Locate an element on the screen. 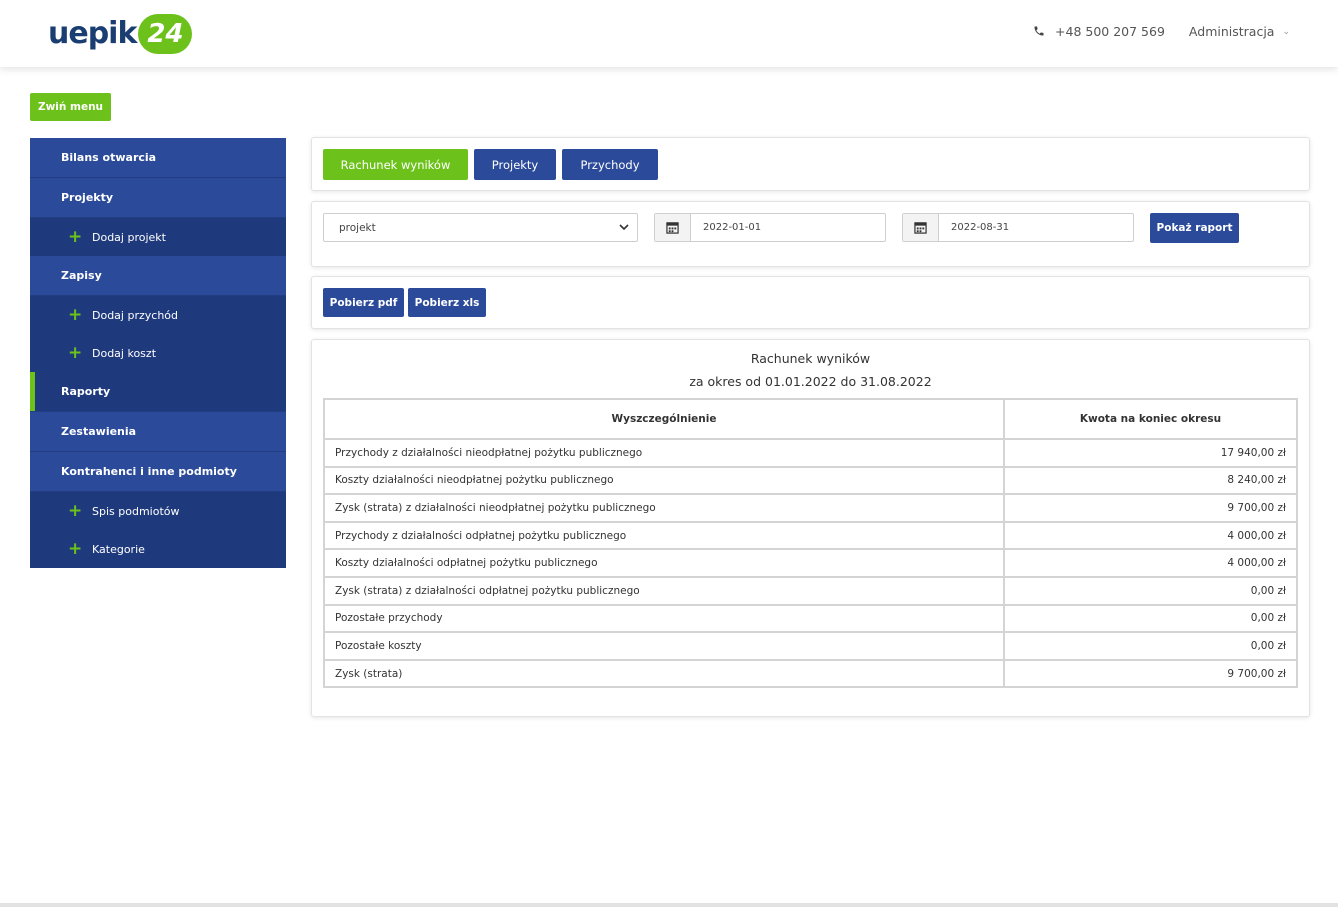 This screenshot has height=907, width=1338. sidebar-item-label: Zestawienia is located at coordinates (99, 431).